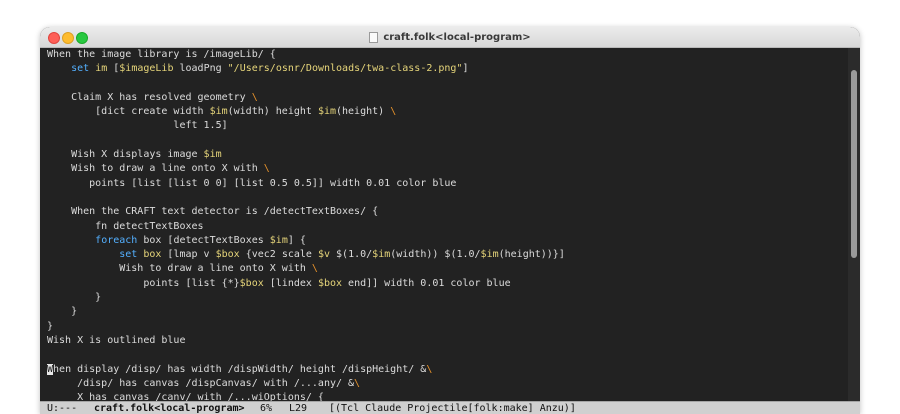  I want to click on token-variable: im, so click(101, 69).